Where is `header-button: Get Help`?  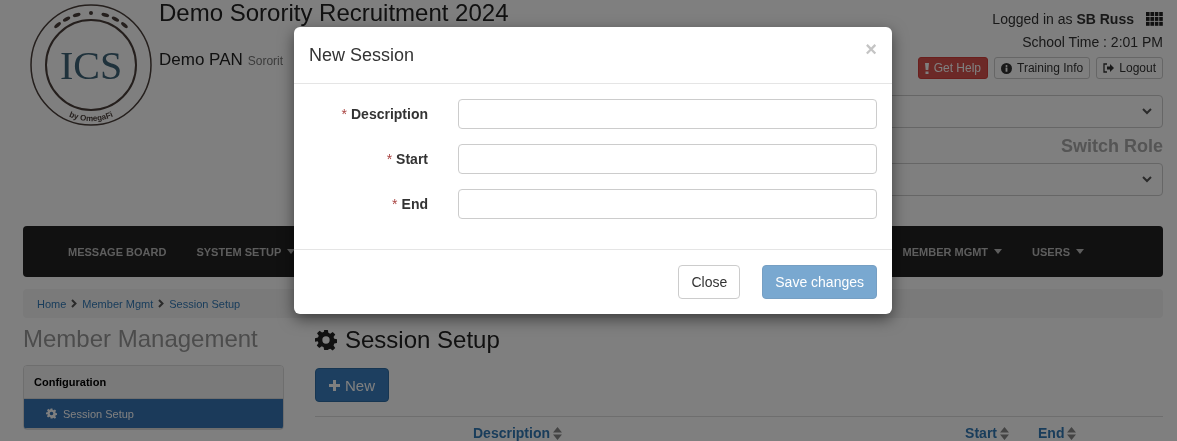
header-button: Get Help is located at coordinates (953, 68).